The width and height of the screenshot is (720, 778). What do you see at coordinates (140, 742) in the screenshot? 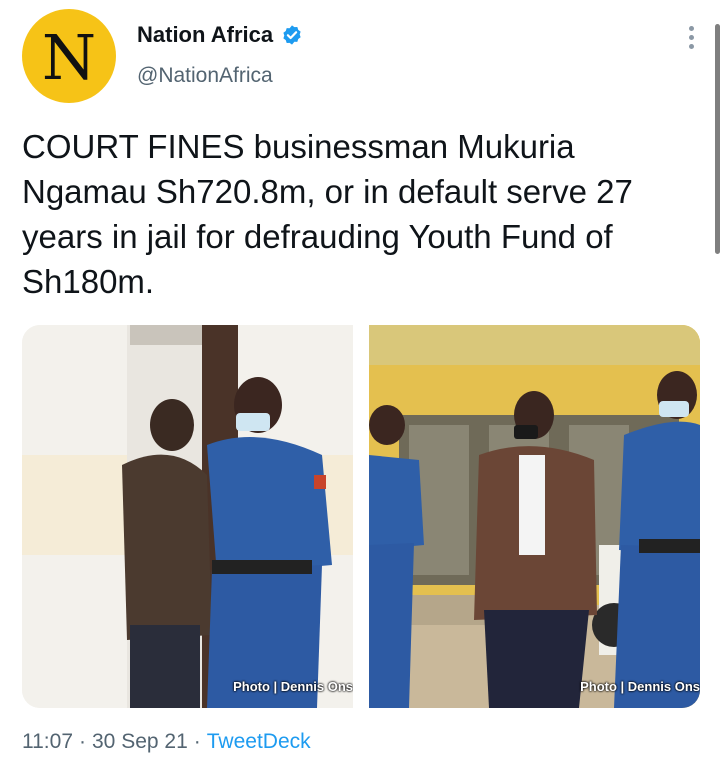
I see `tweet-date: 30 Sep 21` at bounding box center [140, 742].